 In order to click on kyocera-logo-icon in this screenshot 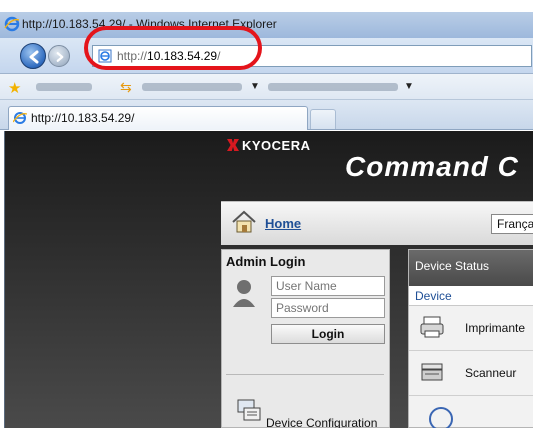, I will do `click(233, 145)`.